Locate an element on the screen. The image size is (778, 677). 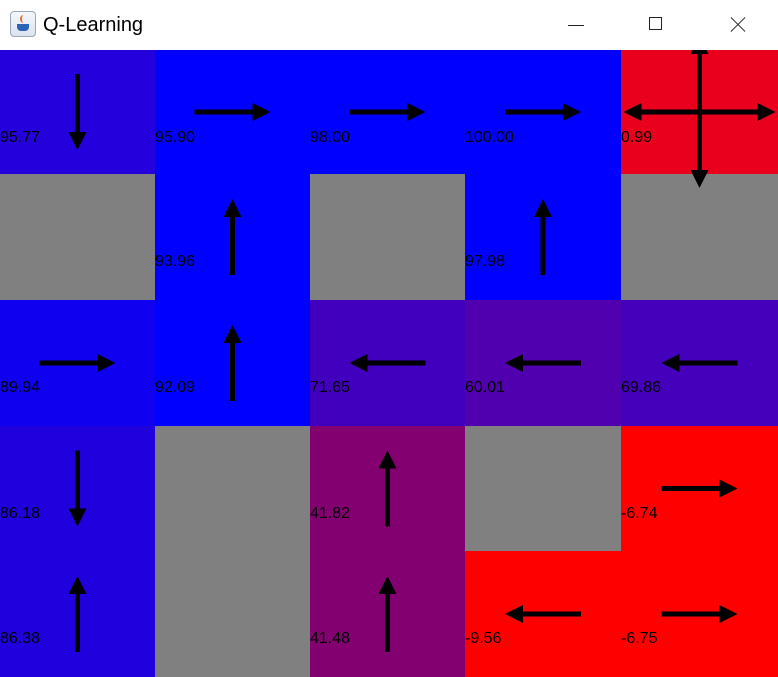
grid-cell: 0.99 is located at coordinates (699, 112).